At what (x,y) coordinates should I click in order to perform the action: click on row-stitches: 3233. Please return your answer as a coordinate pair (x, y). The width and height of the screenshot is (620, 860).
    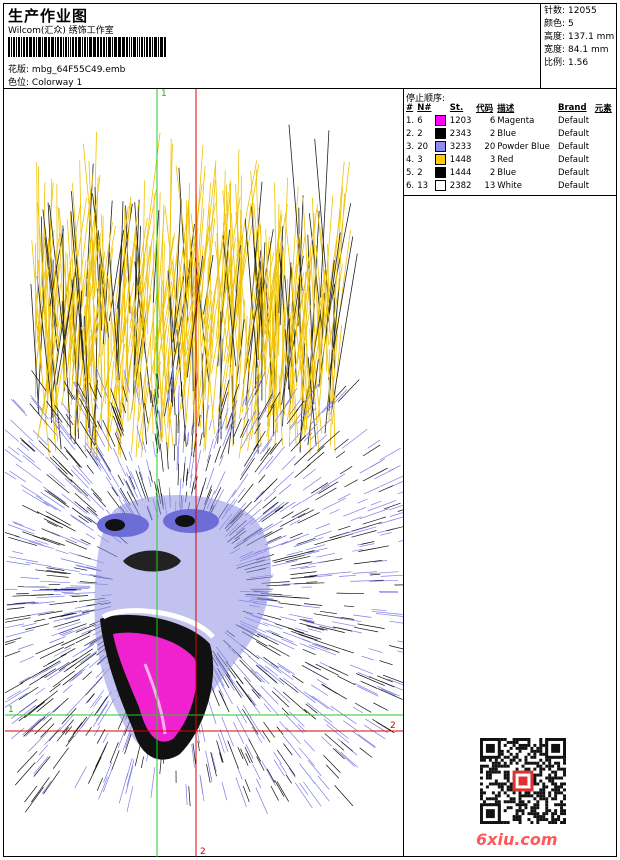
    Looking at the image, I should click on (460, 146).